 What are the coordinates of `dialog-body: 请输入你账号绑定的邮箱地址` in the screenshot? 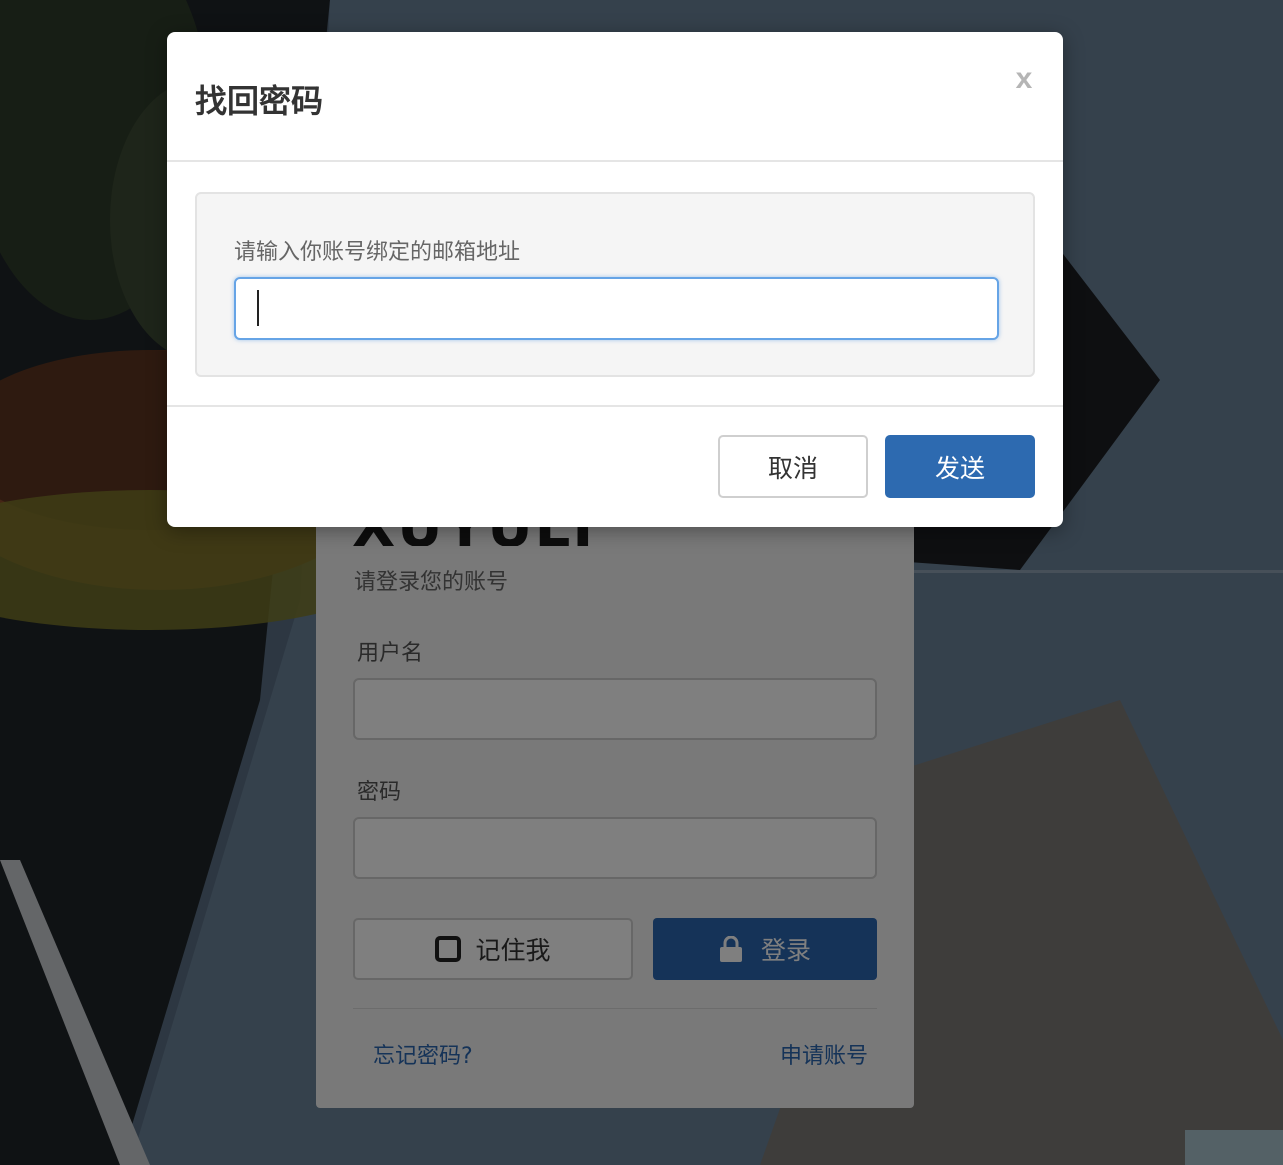 It's located at (615, 284).